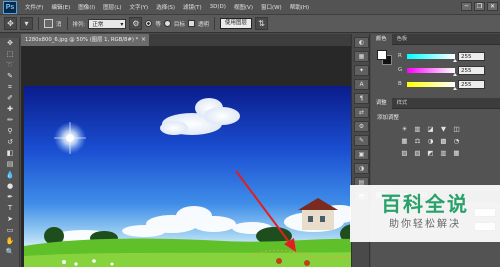 The height and width of the screenshot is (267, 500). Describe the element at coordinates (471, 84) in the screenshot. I see `slider-b-value: 255` at that location.